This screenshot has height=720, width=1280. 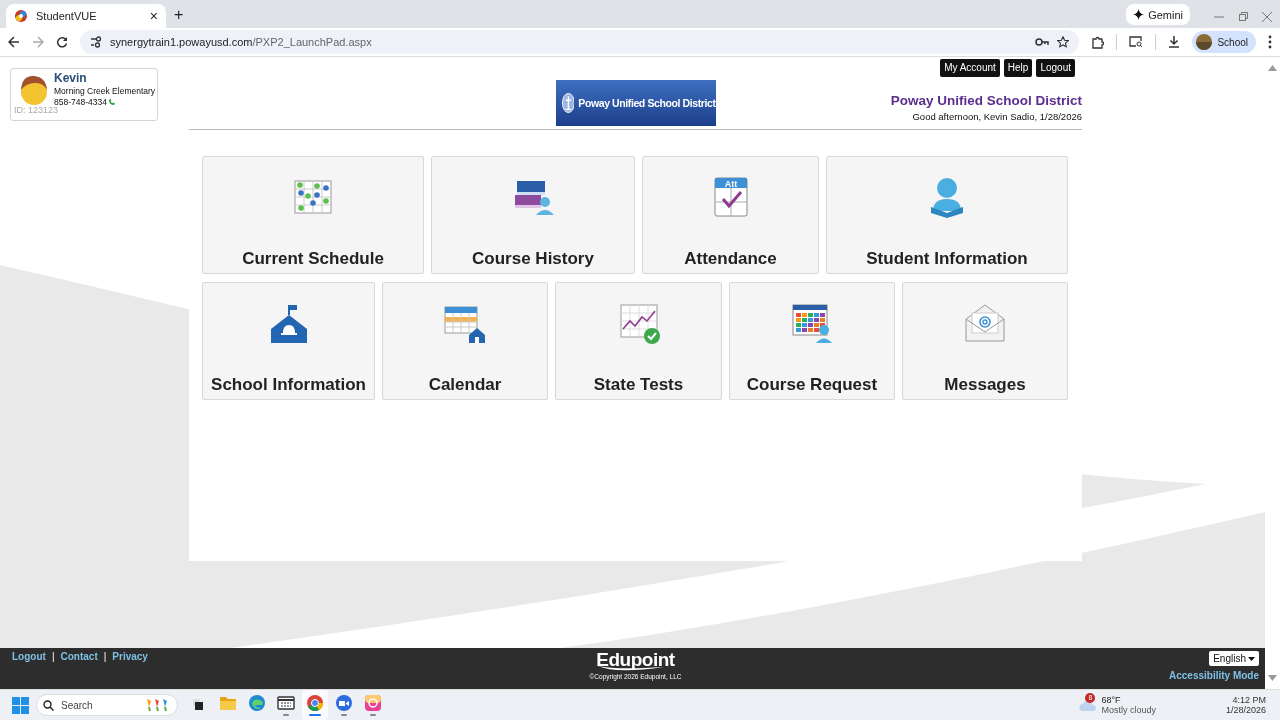 I want to click on footer-link: Logout, so click(x=29, y=656).